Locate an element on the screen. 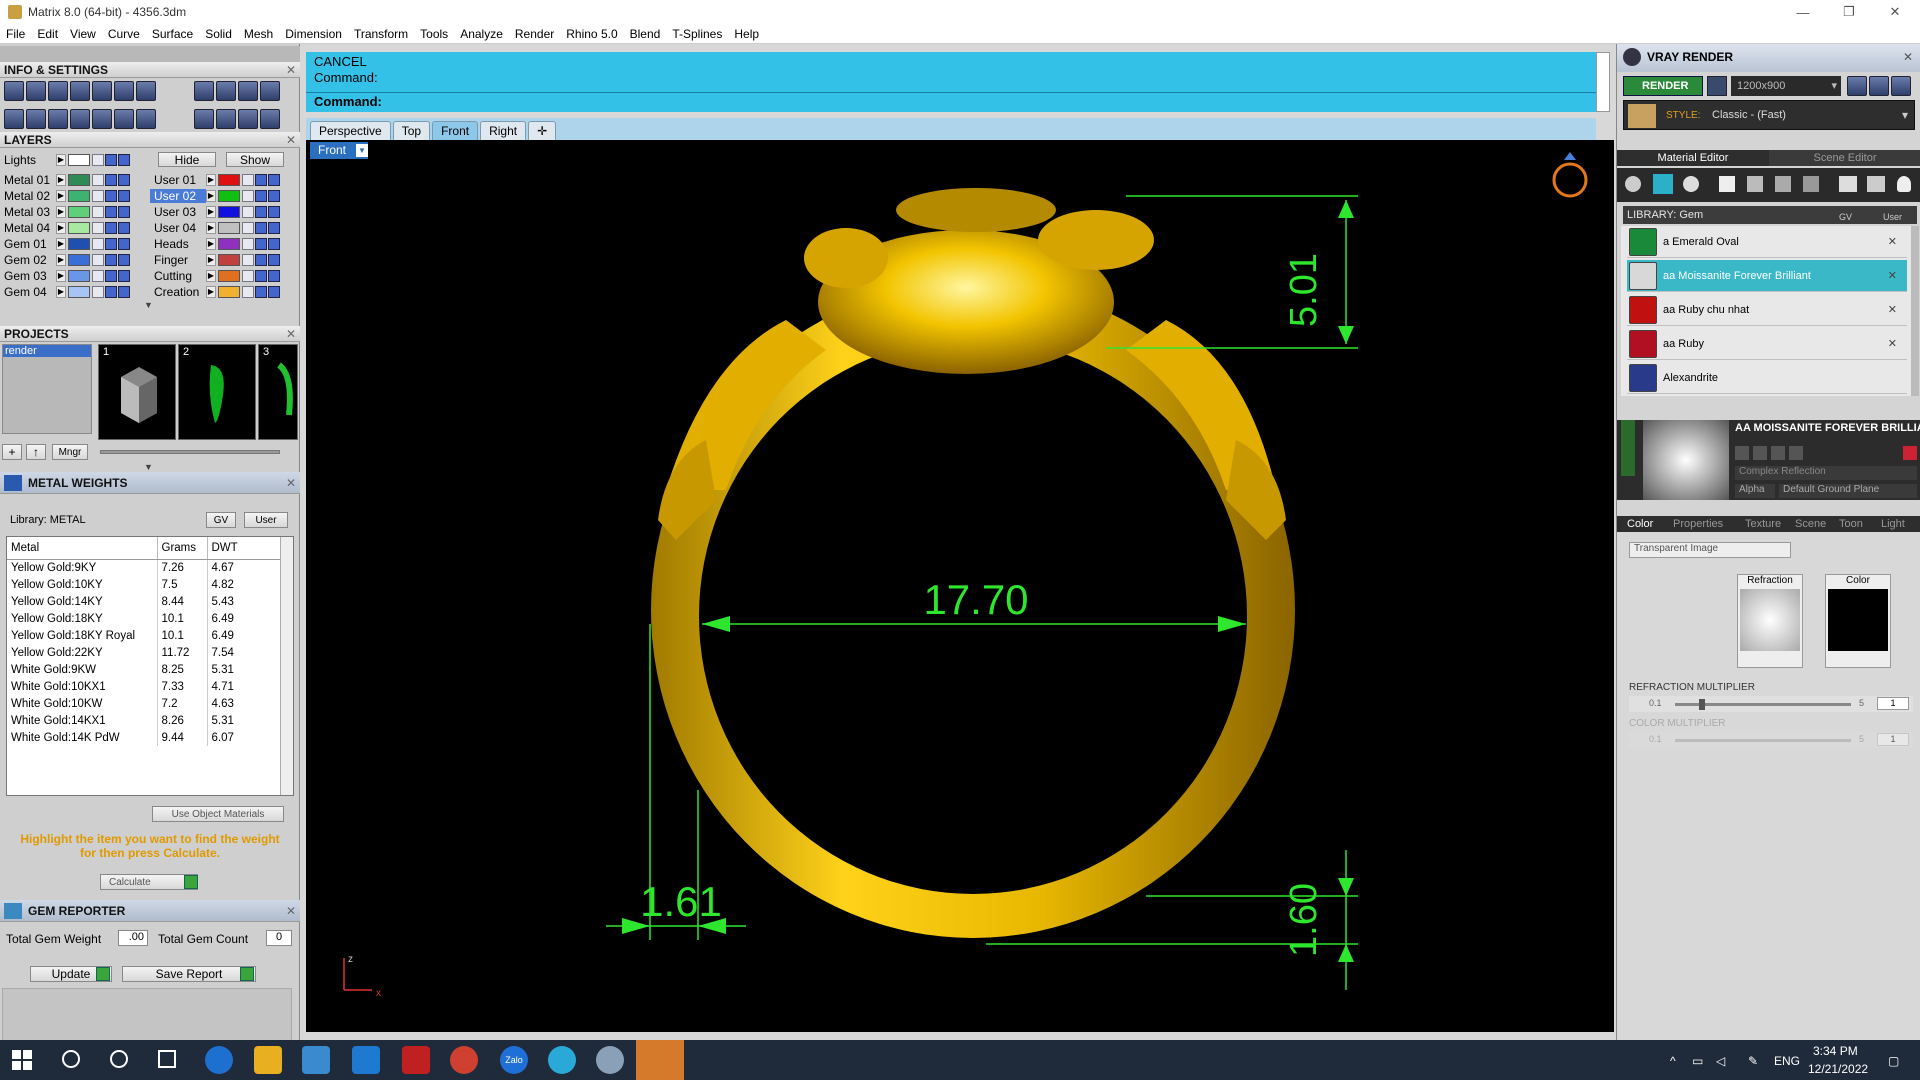  menu-transform: Transform is located at coordinates (381, 34).